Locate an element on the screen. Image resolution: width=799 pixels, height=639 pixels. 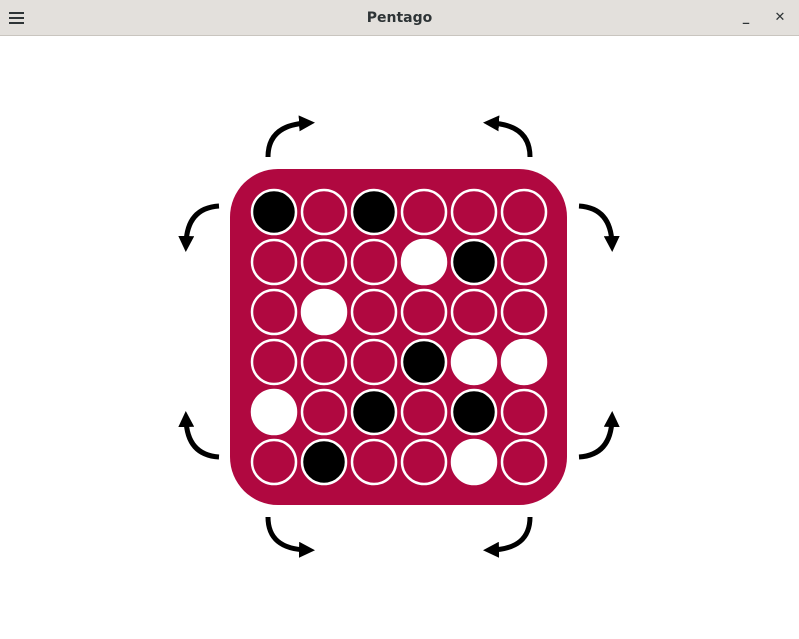
rotate-top-right-clockwise-icon is located at coordinates (599, 227).